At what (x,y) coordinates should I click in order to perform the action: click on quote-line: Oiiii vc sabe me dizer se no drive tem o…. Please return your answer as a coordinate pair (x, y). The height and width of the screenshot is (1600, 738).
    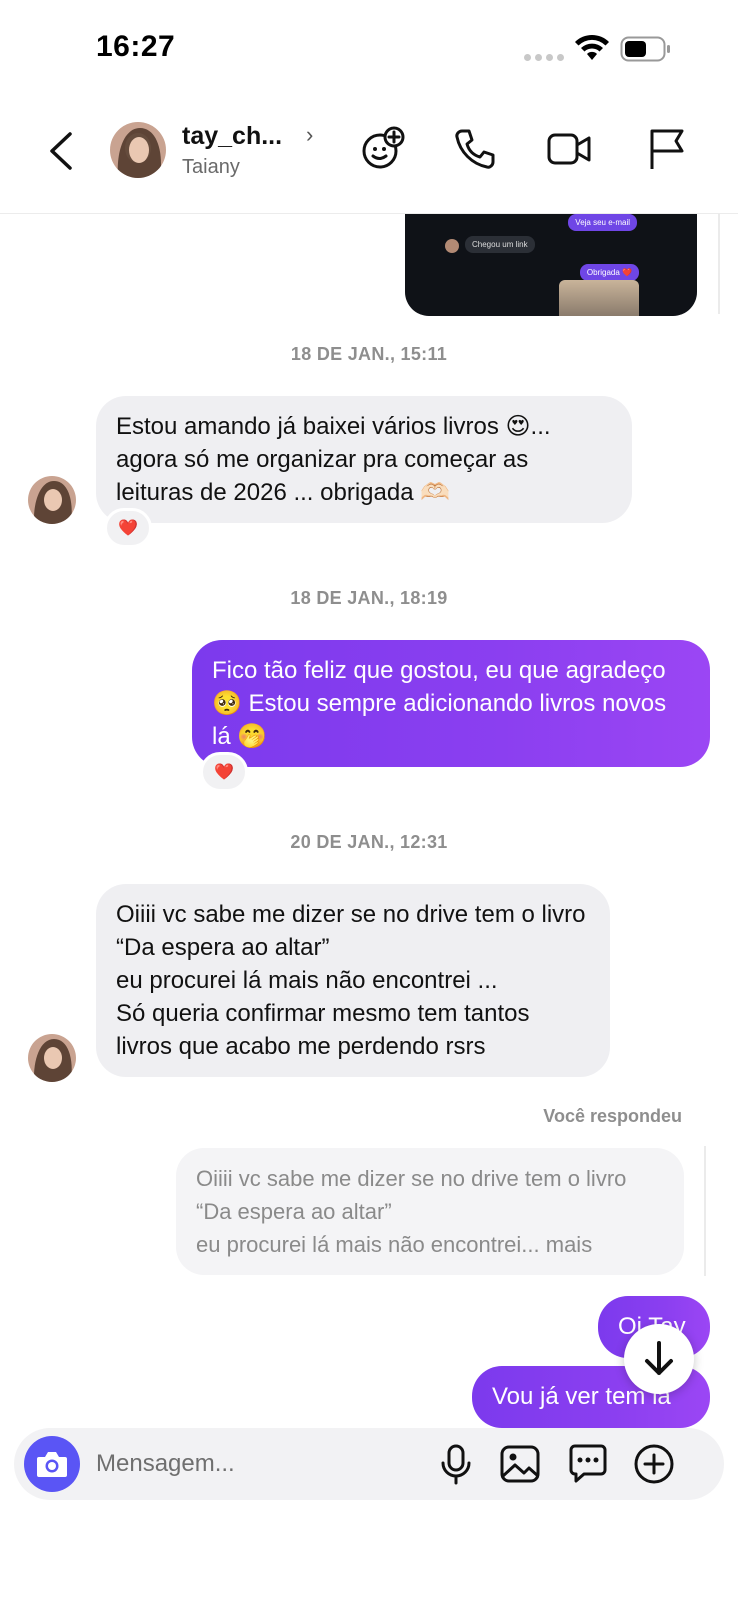
    Looking at the image, I should click on (411, 1195).